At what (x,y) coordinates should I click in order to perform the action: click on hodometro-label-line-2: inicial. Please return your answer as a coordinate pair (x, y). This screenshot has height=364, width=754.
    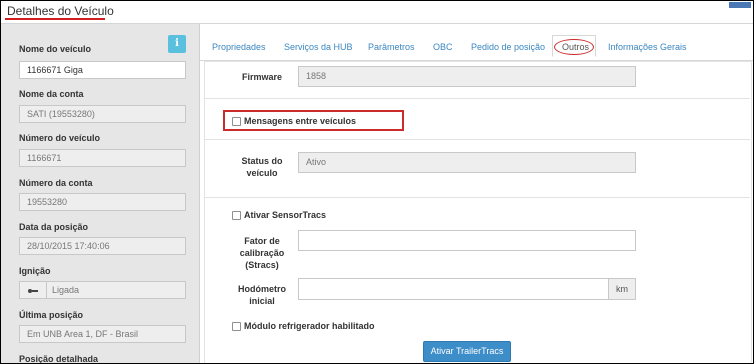
    Looking at the image, I should click on (262, 301).